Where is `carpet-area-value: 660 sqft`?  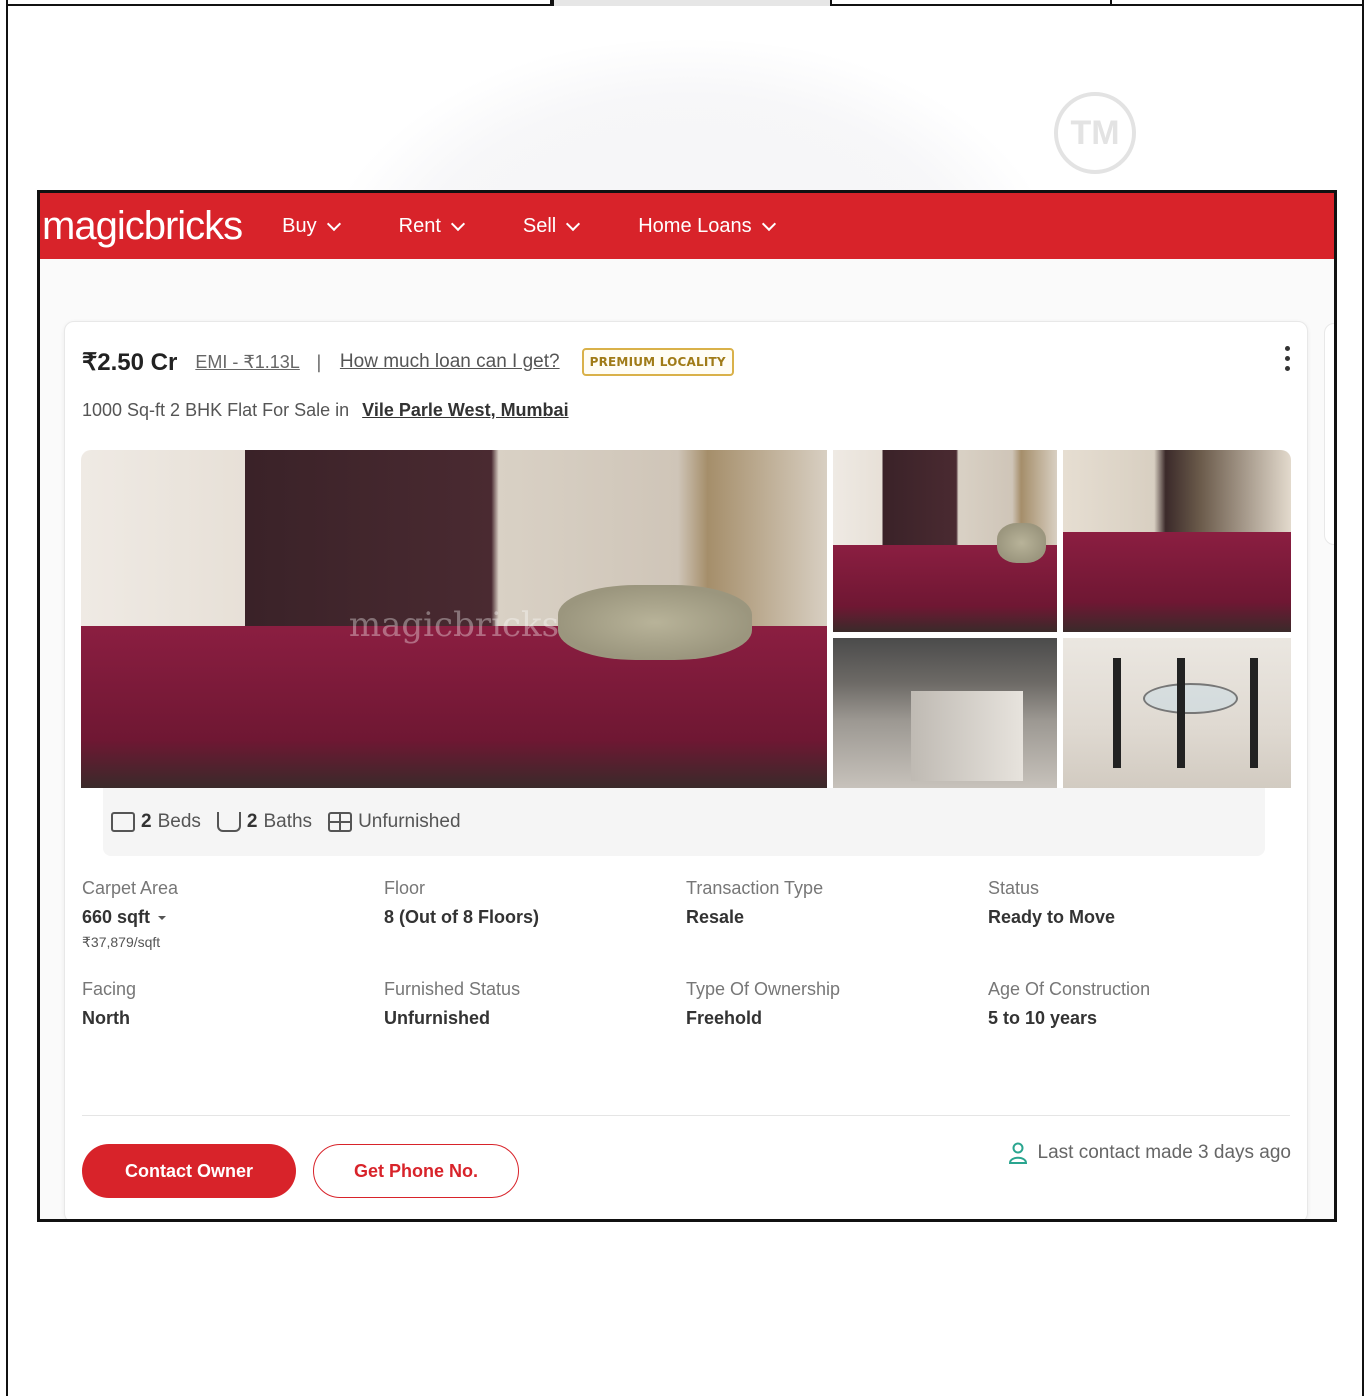 carpet-area-value: 660 sqft is located at coordinates (233, 917).